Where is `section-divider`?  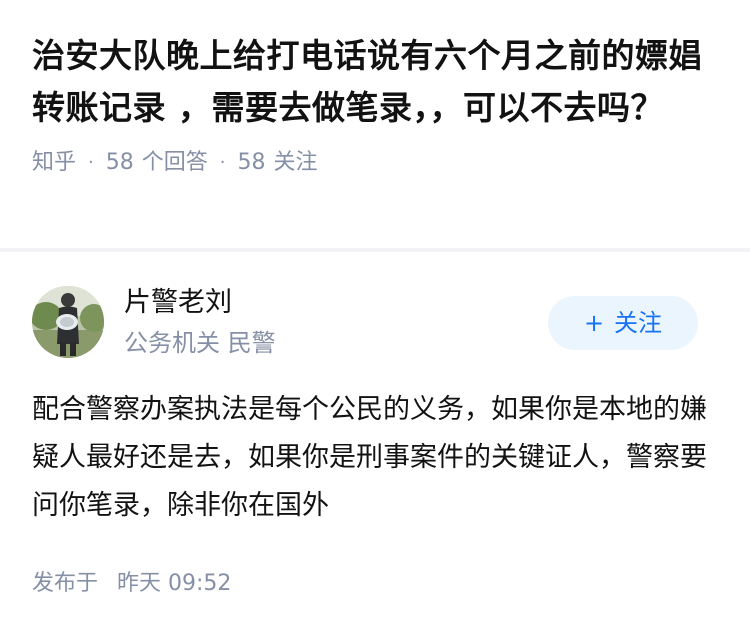
section-divider is located at coordinates (375, 250).